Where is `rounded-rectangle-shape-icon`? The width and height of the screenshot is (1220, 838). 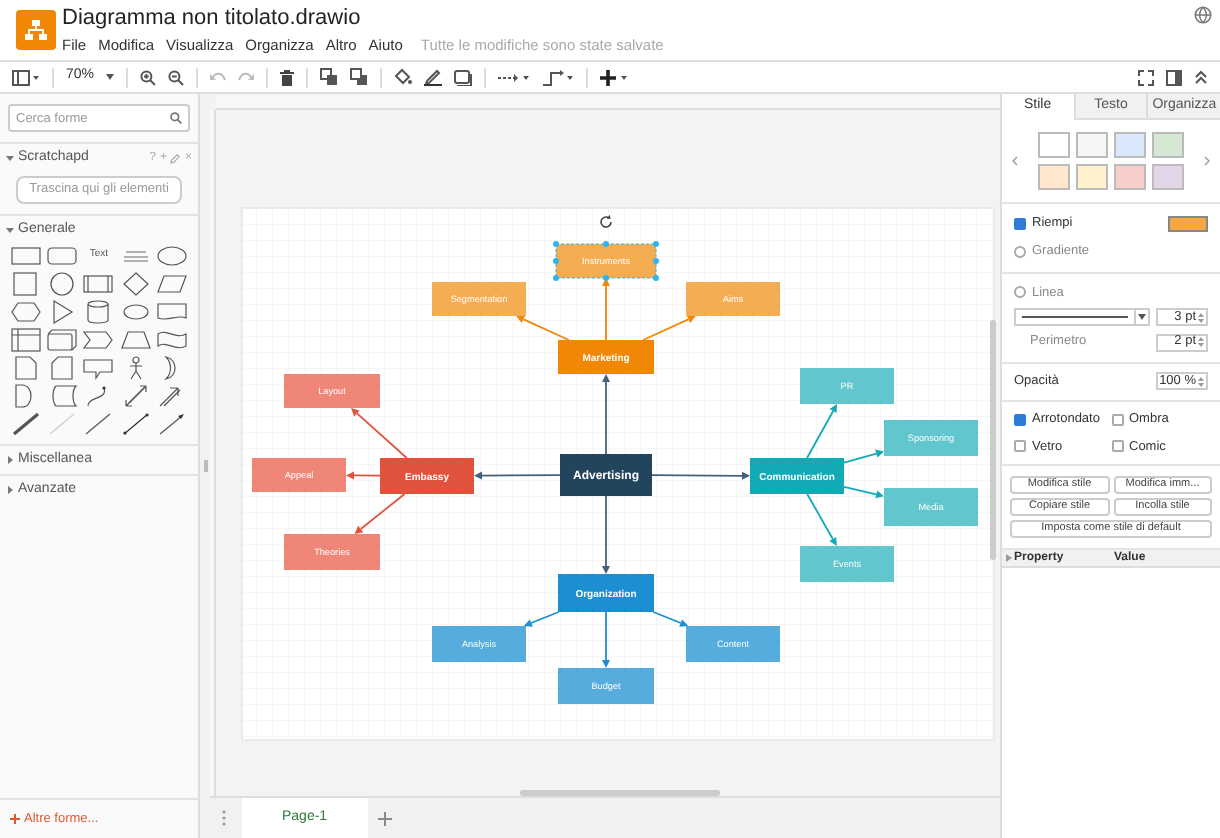 rounded-rectangle-shape-icon is located at coordinates (62, 256).